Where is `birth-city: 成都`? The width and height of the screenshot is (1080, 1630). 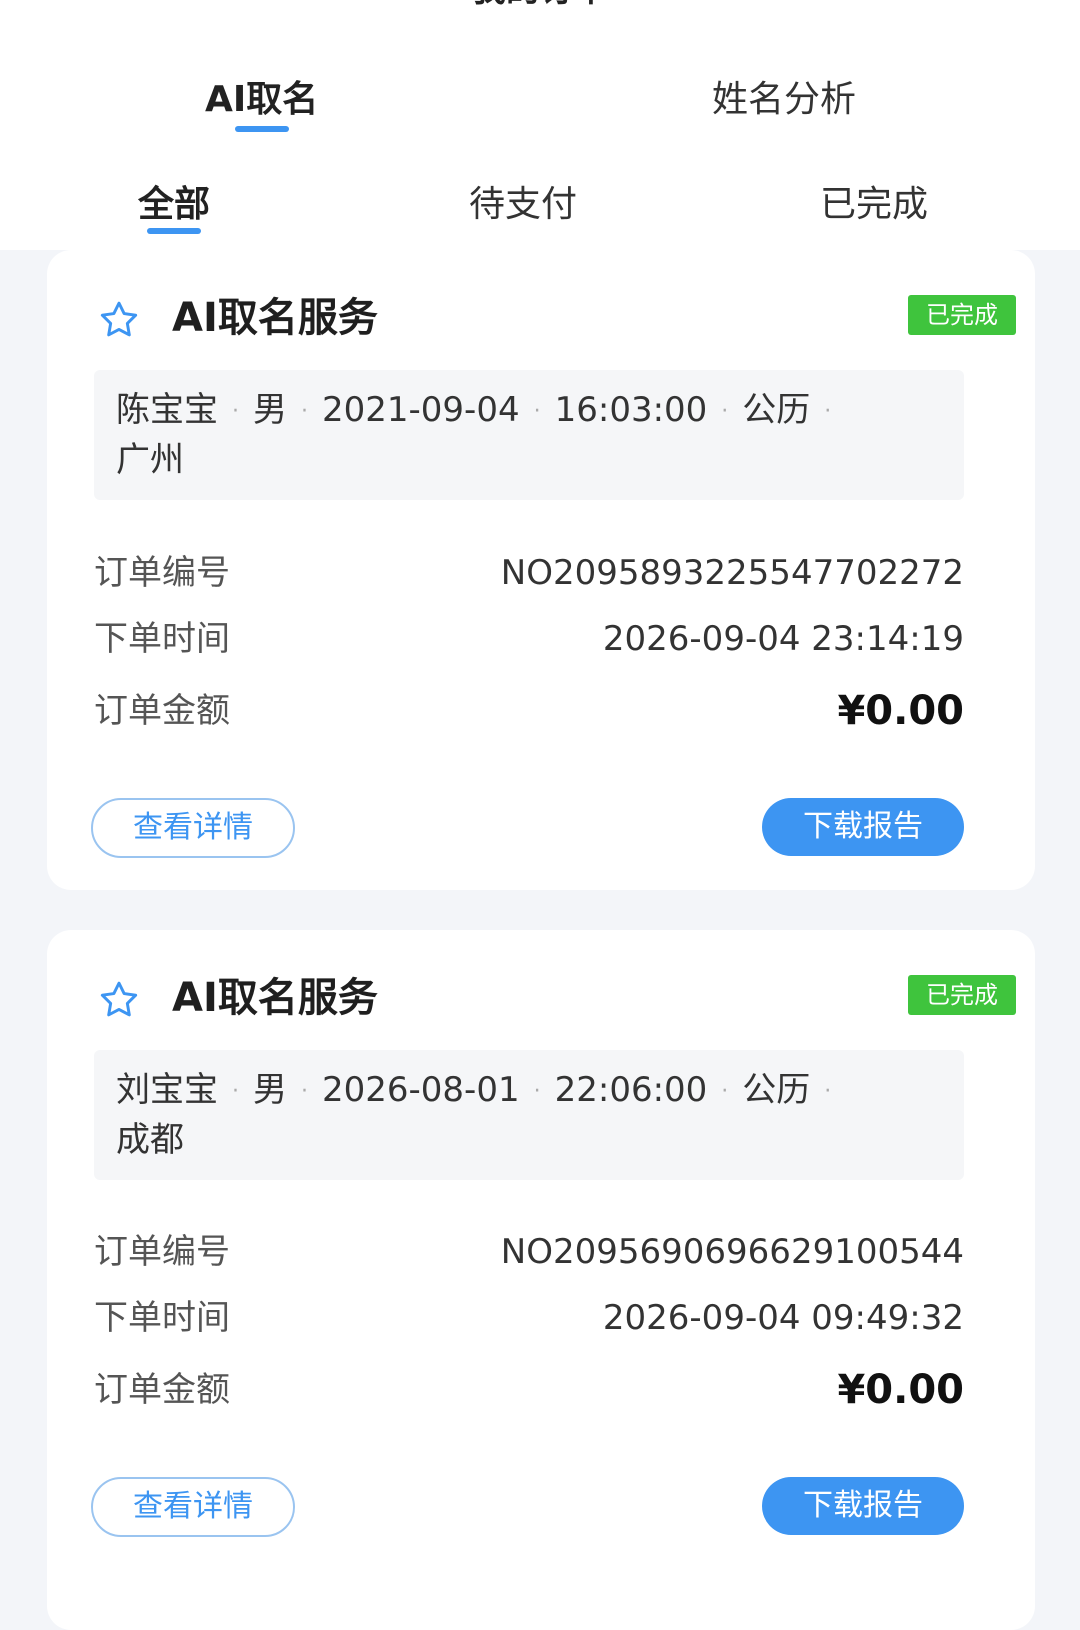 birth-city: 成都 is located at coordinates (150, 1139).